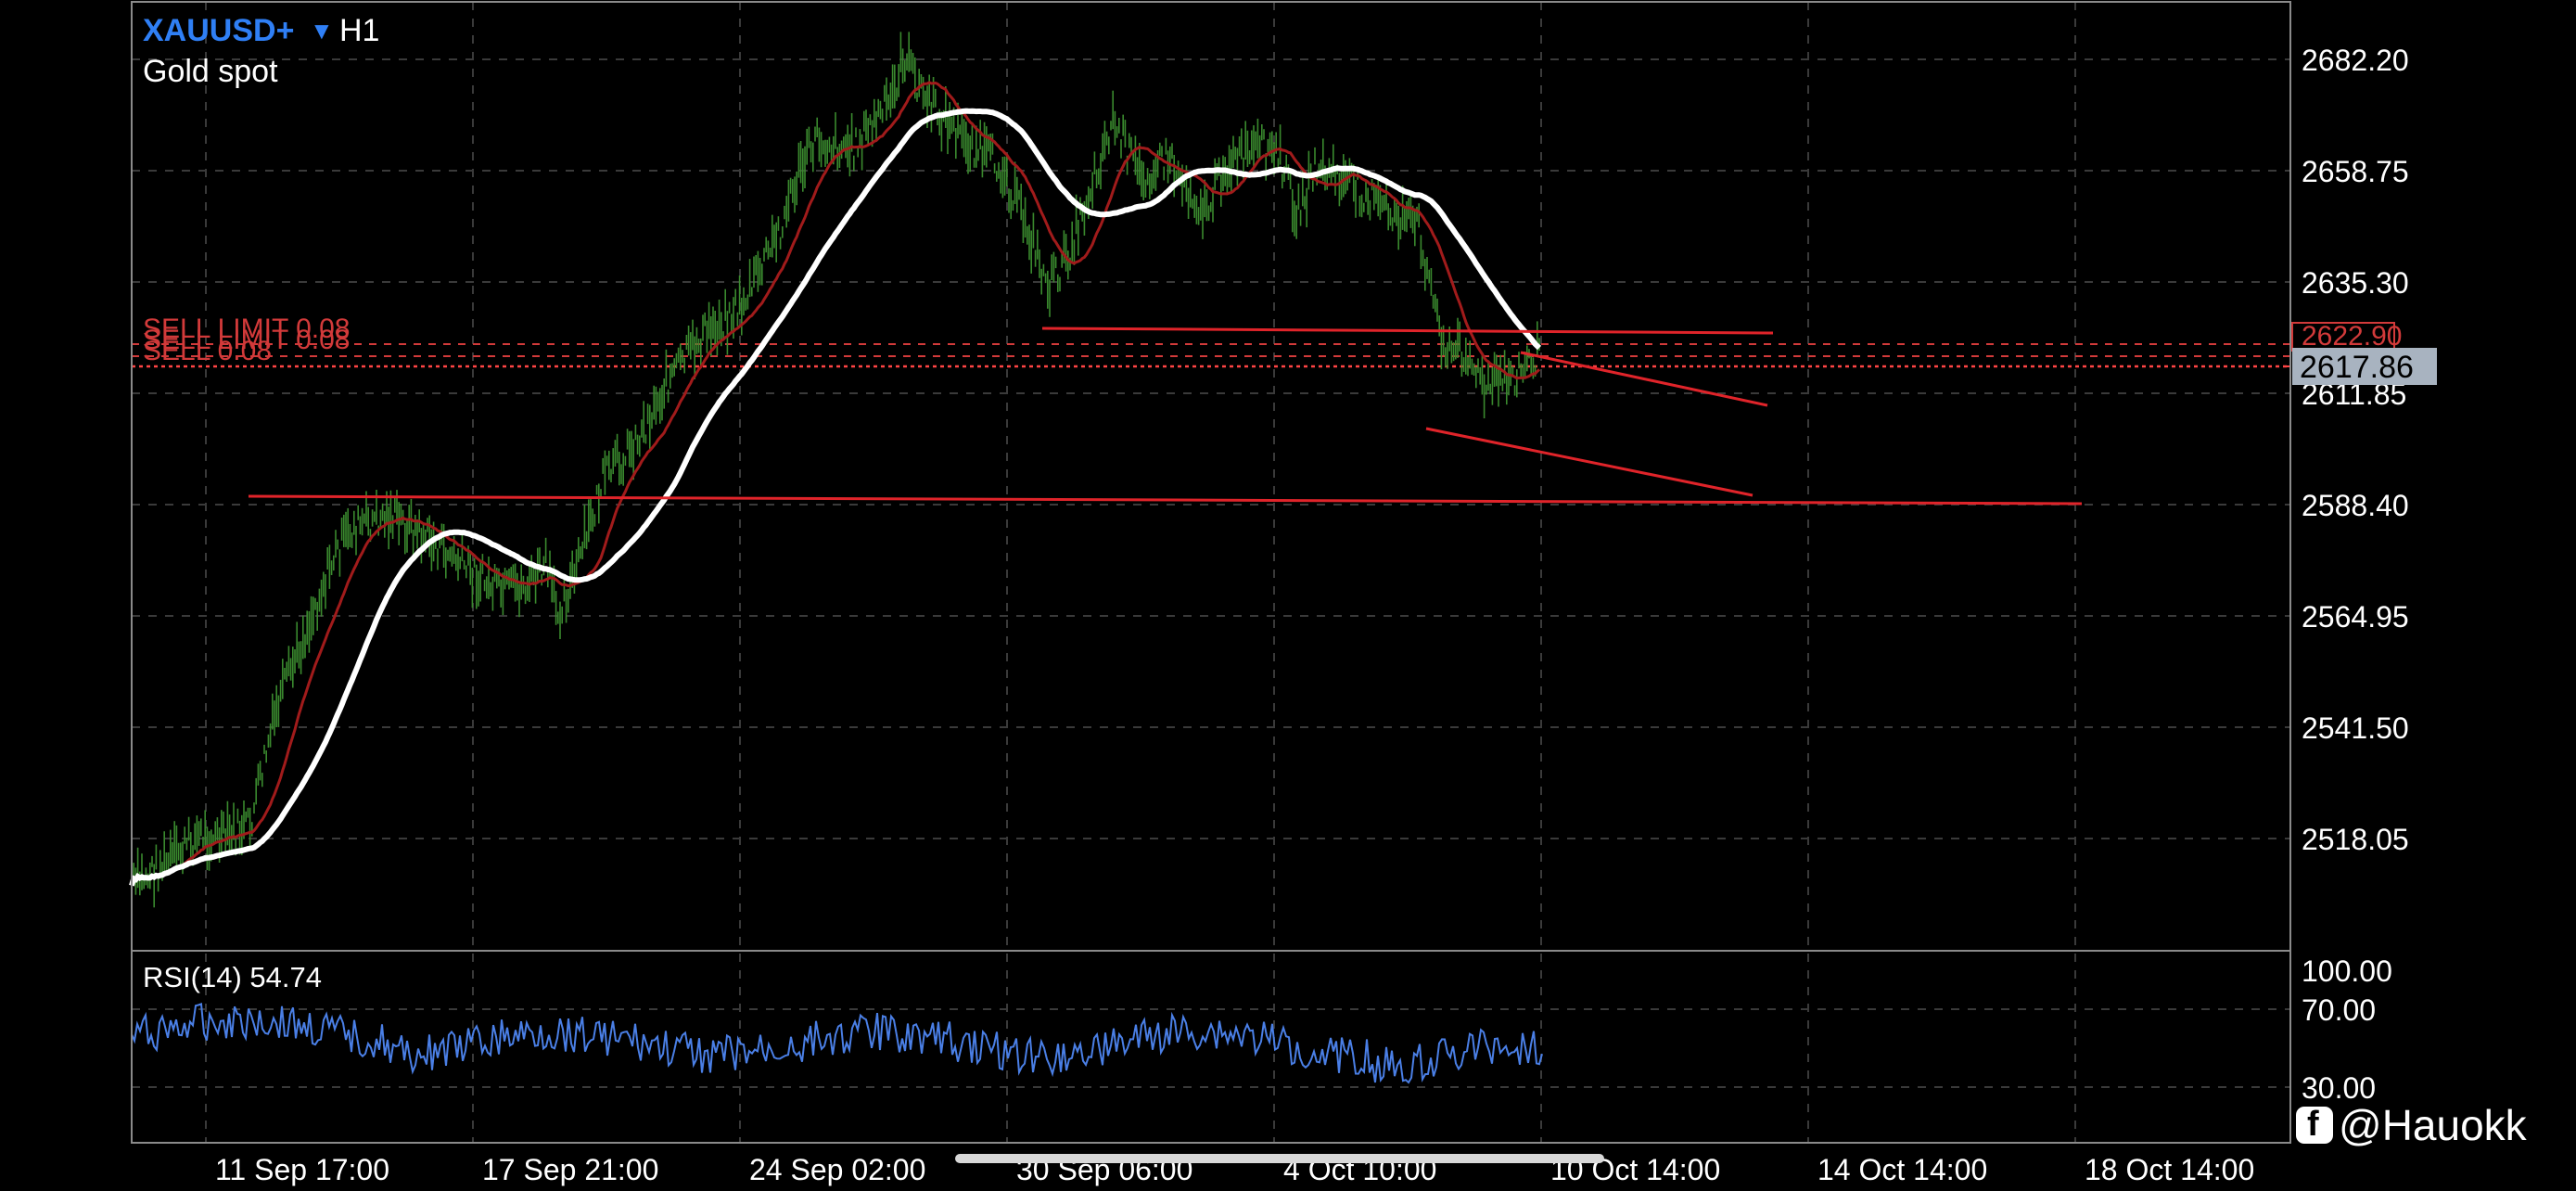 This screenshot has height=1191, width=2576. I want to click on time-axis-label: 17 Sep 21:00, so click(570, 1169).